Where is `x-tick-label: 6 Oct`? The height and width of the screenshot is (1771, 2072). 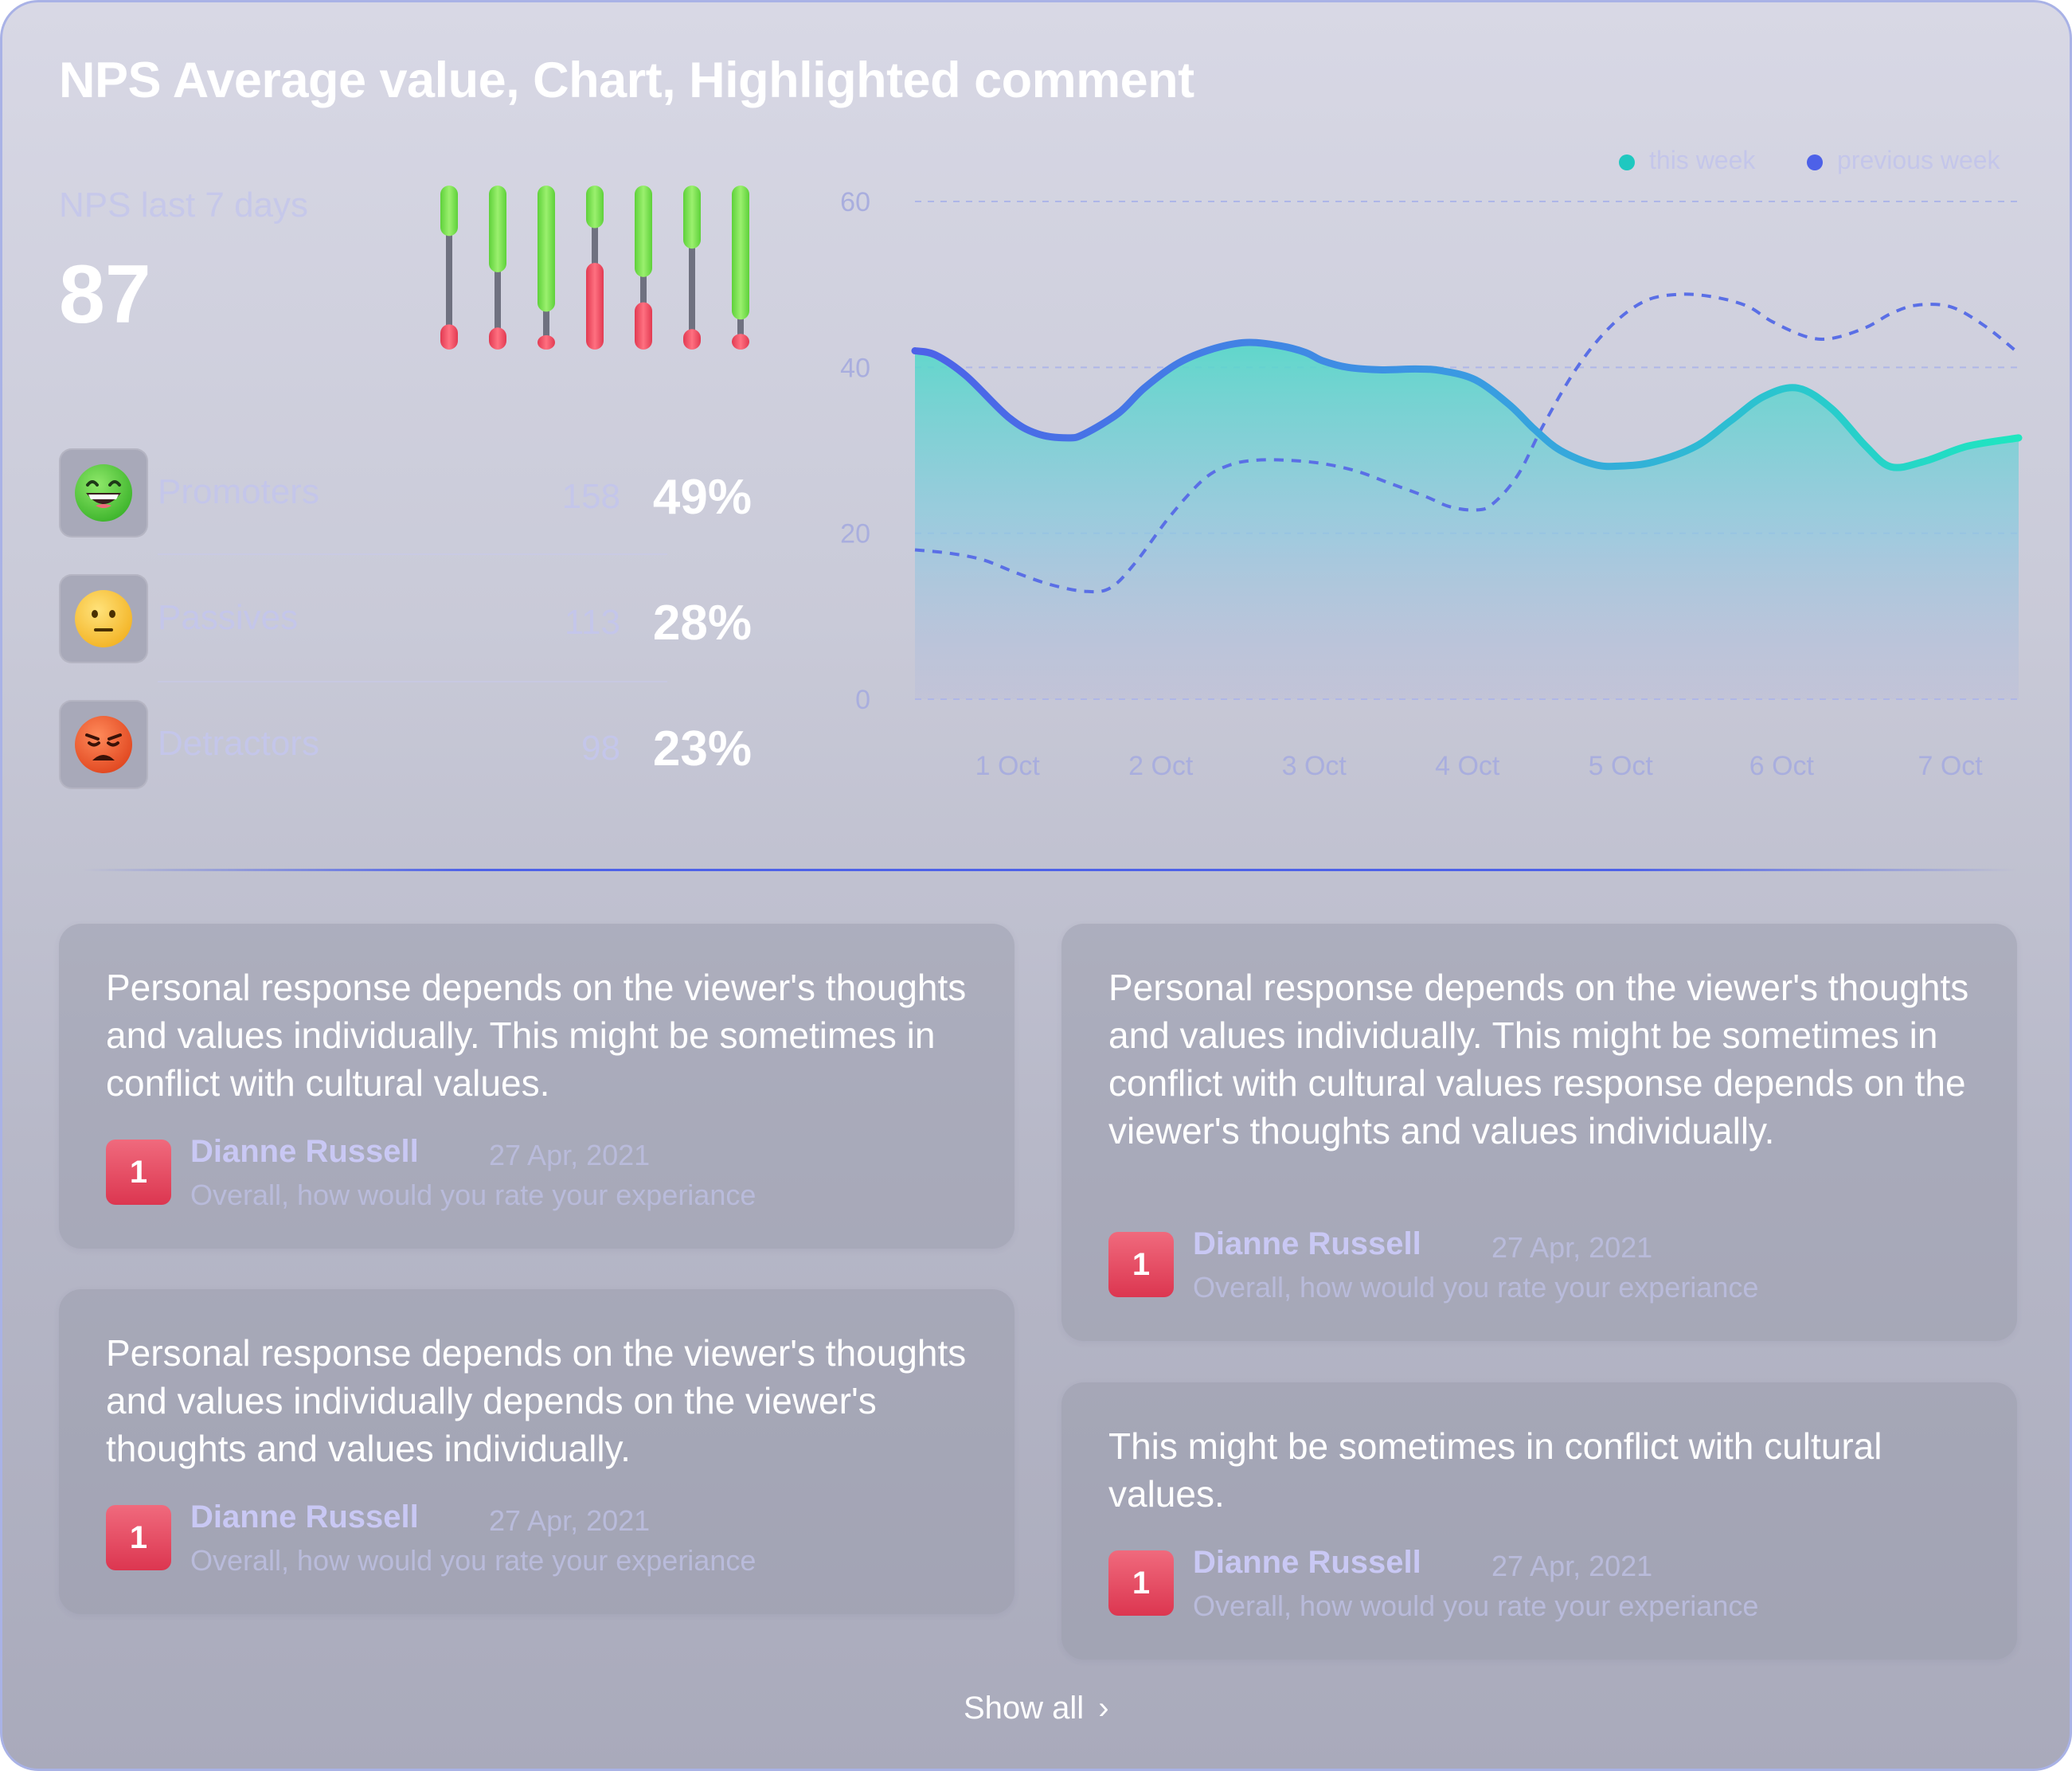 x-tick-label: 6 Oct is located at coordinates (1782, 766).